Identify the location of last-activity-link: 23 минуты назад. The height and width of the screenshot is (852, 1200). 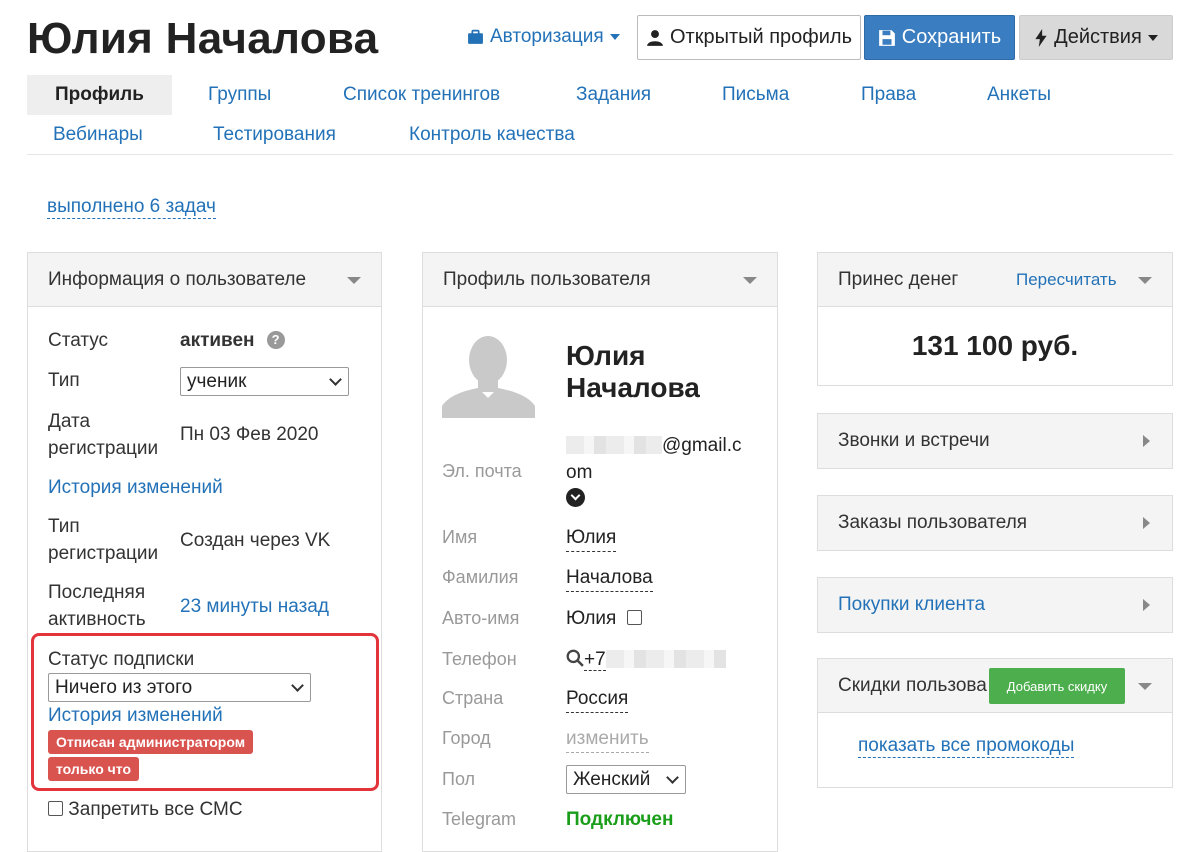
(254, 606).